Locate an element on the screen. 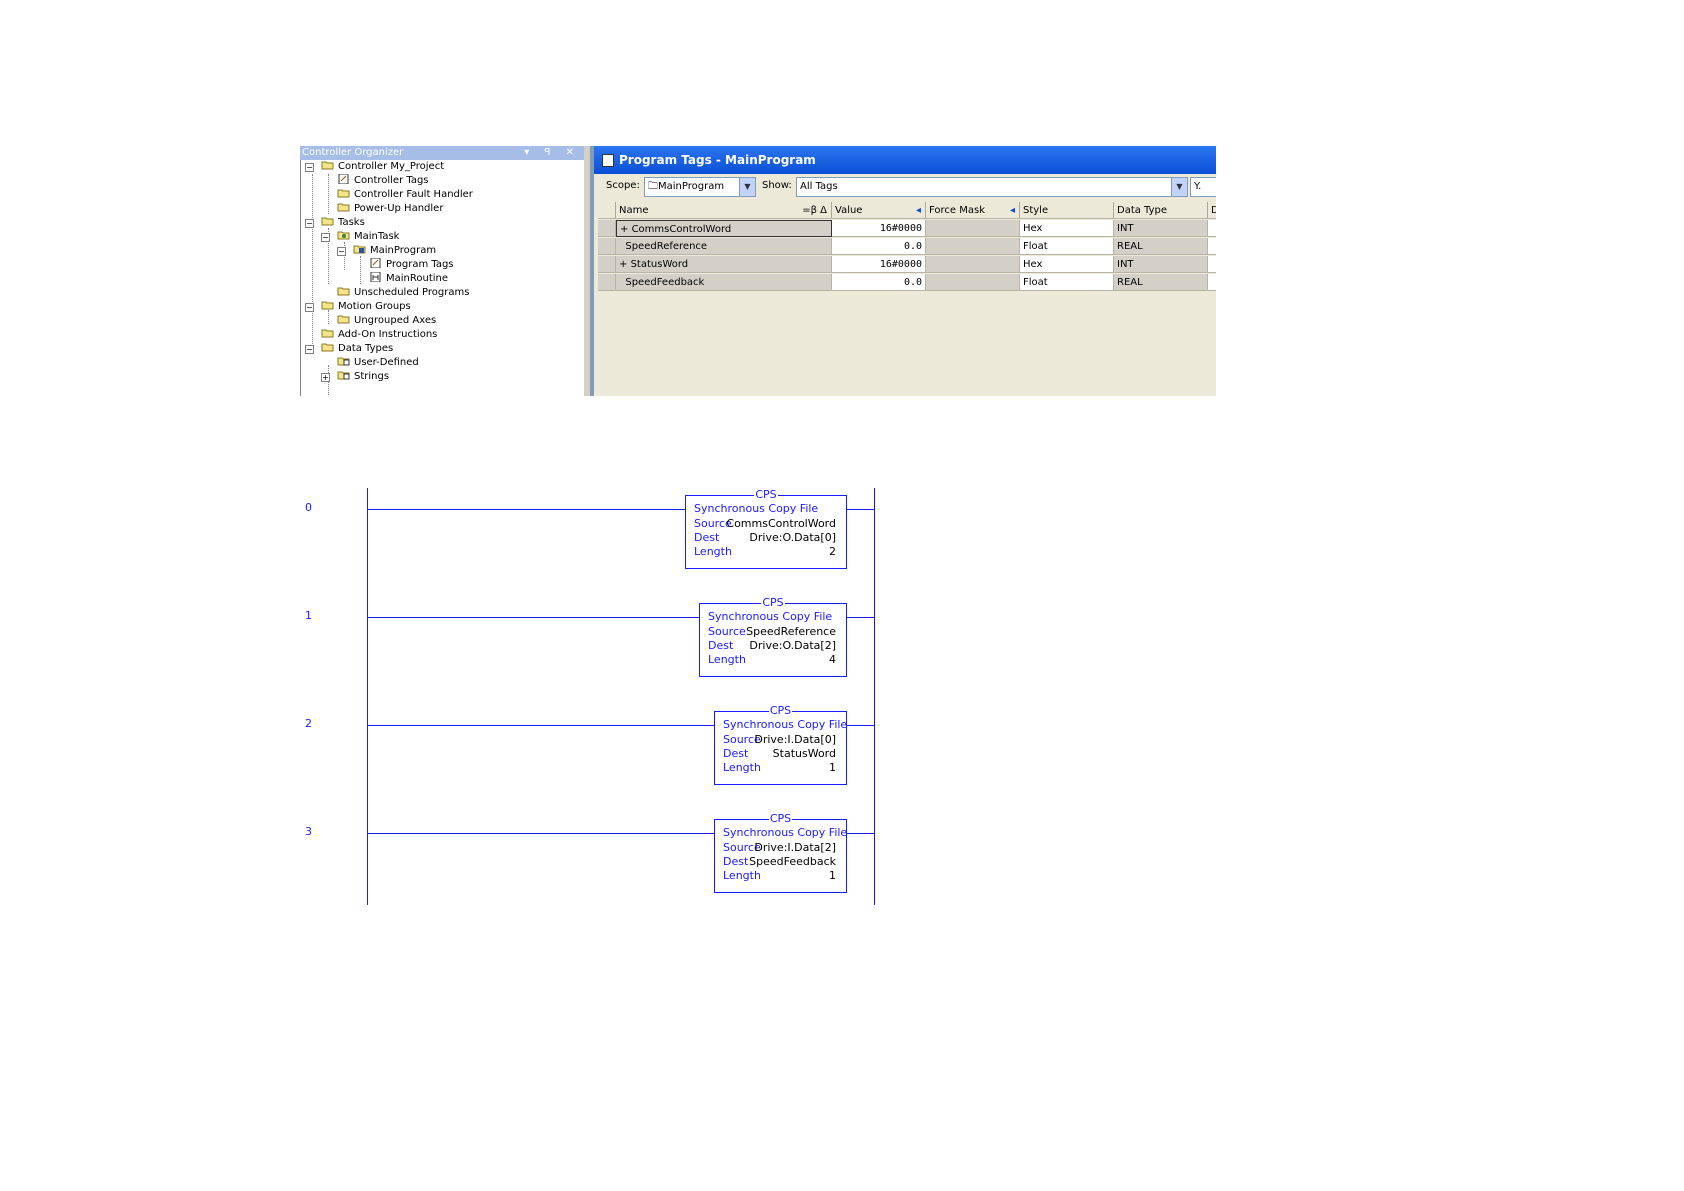  source-row: Source Drive:I.Data[2] is located at coordinates (779, 848).